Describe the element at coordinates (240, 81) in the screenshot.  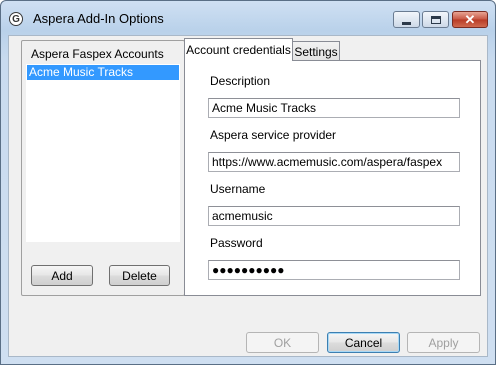
I see `description-label: Description` at that location.